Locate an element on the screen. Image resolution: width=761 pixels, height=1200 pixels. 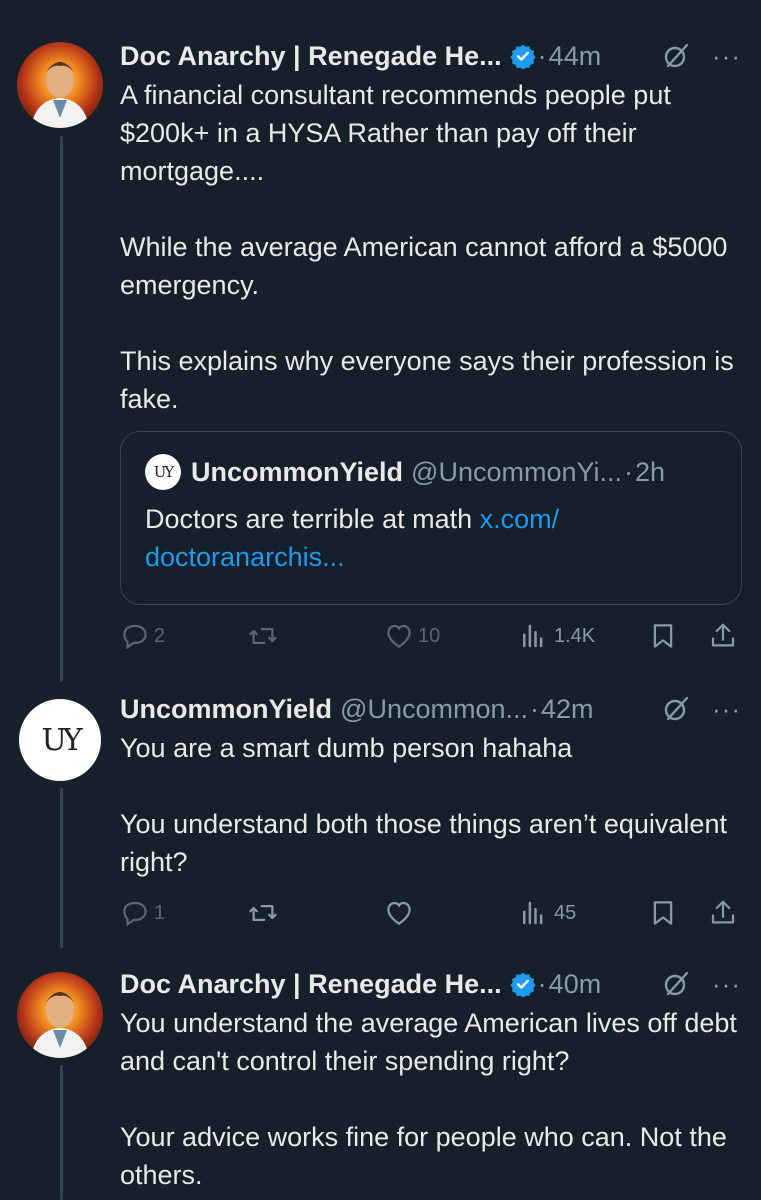
tweet-actions: 2 10 1.4K is located at coordinates (431, 638).